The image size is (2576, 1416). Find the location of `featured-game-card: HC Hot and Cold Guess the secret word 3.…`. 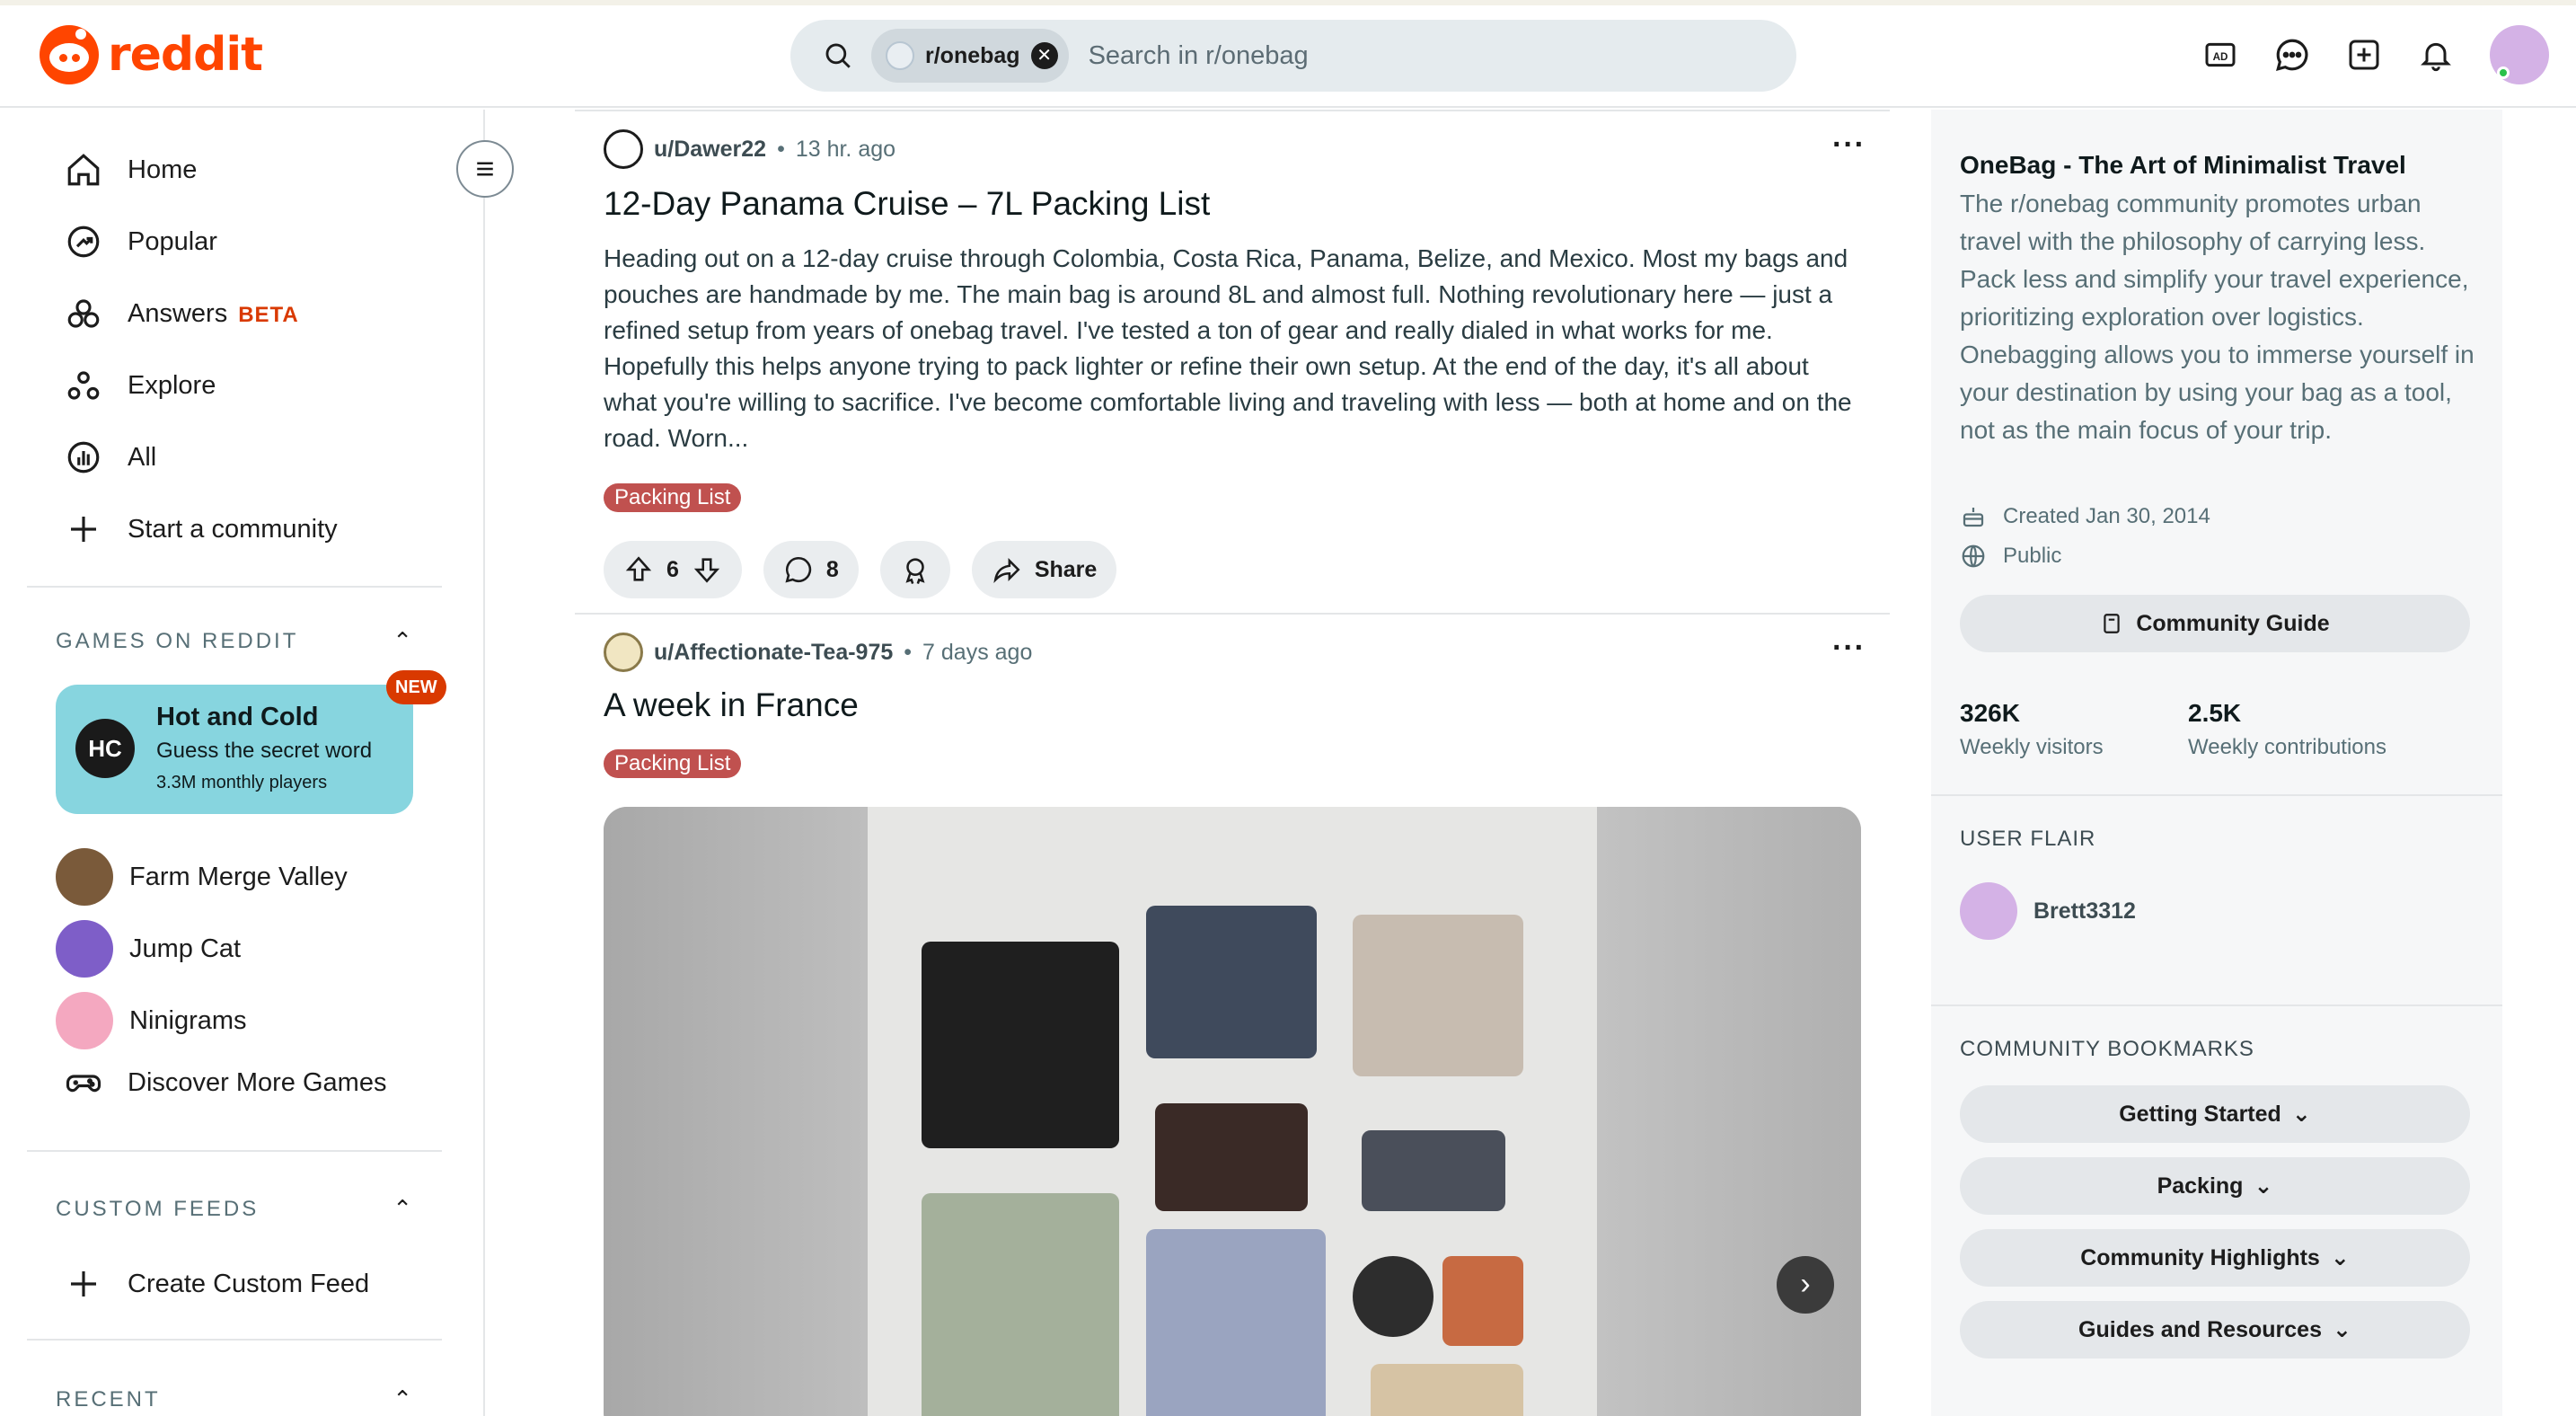

featured-game-card: HC Hot and Cold Guess the secret word 3.… is located at coordinates (234, 750).